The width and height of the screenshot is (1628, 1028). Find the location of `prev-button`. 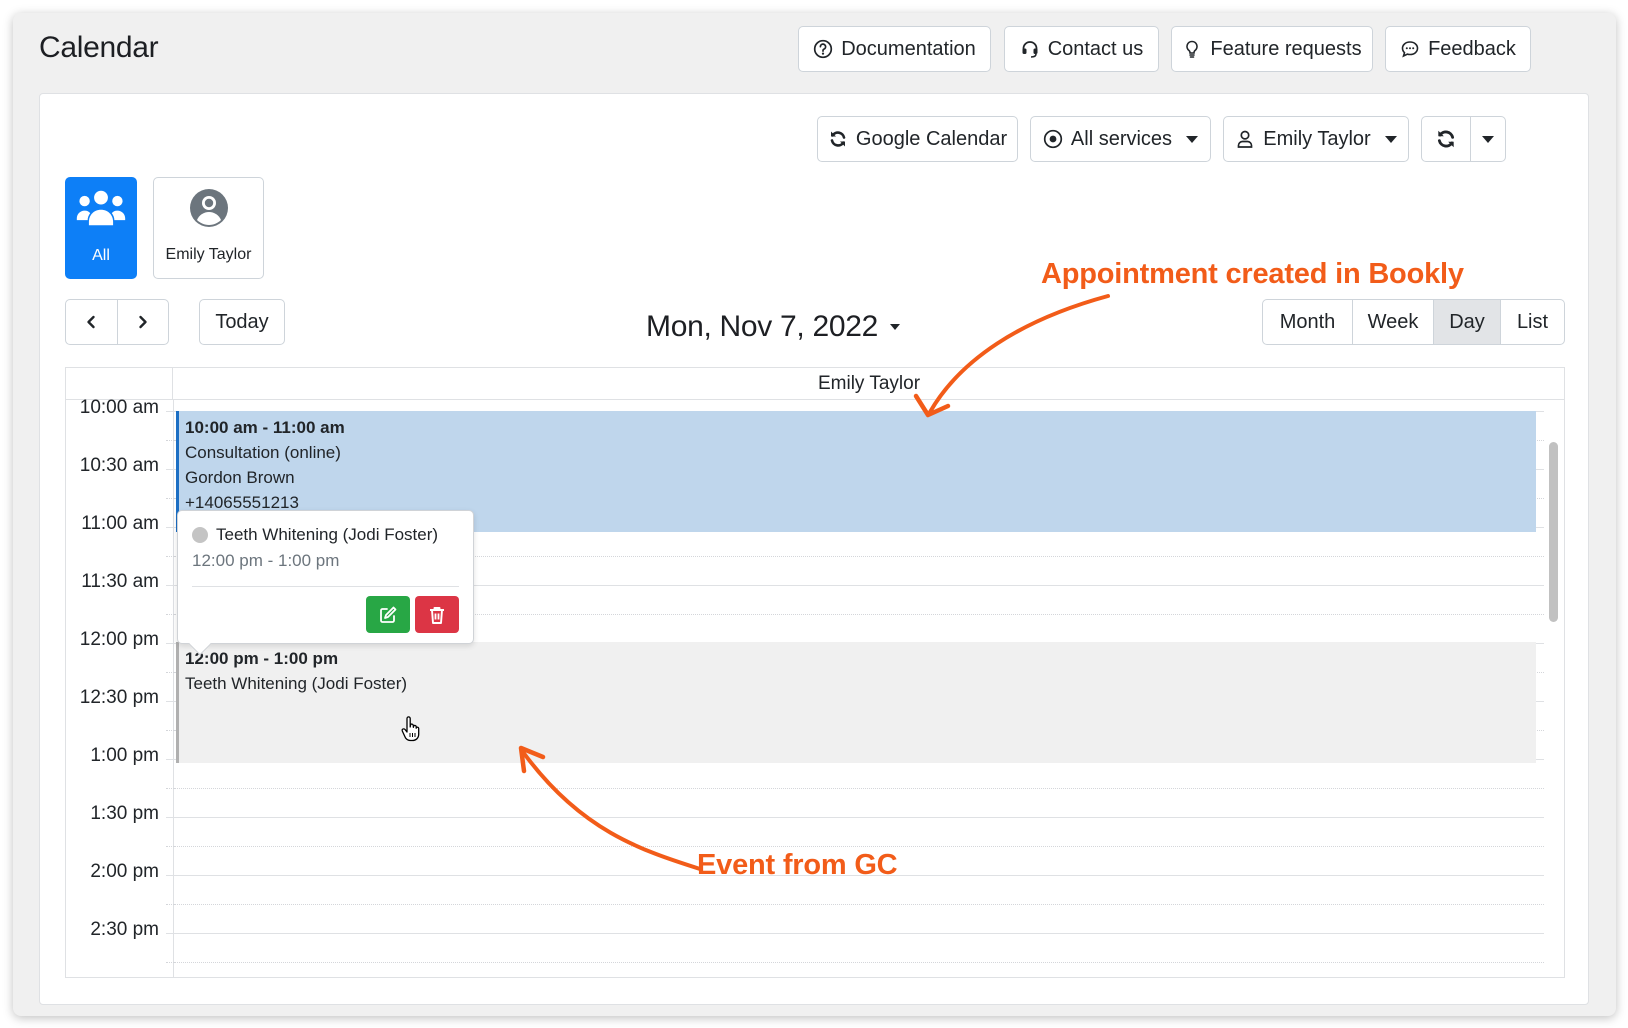

prev-button is located at coordinates (91, 322).